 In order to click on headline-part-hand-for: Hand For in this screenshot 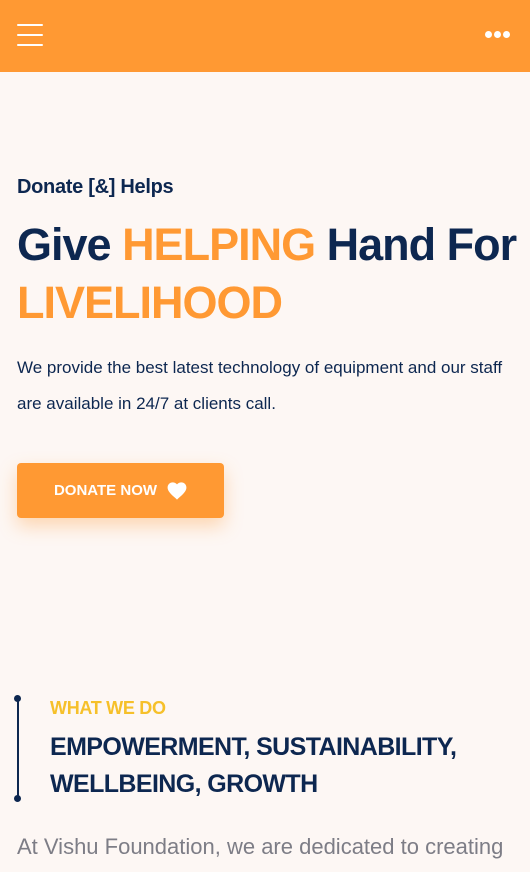, I will do `click(416, 244)`.